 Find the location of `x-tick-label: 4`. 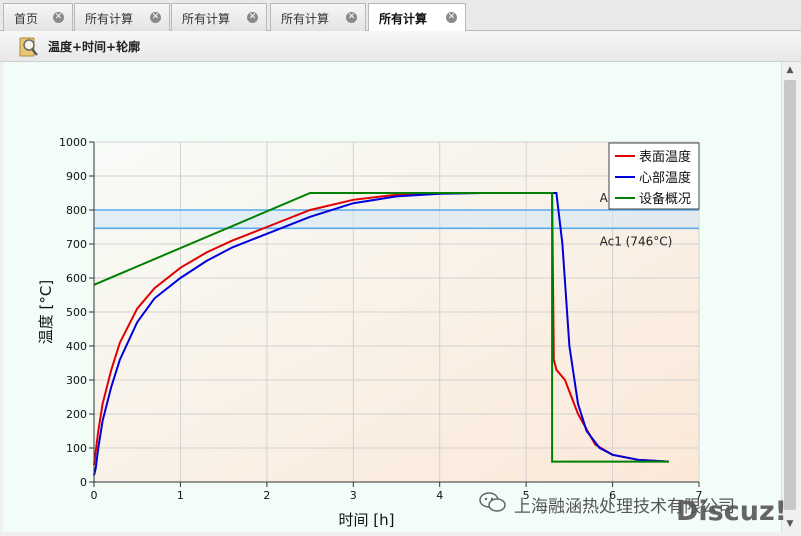

x-tick-label: 4 is located at coordinates (439, 495).